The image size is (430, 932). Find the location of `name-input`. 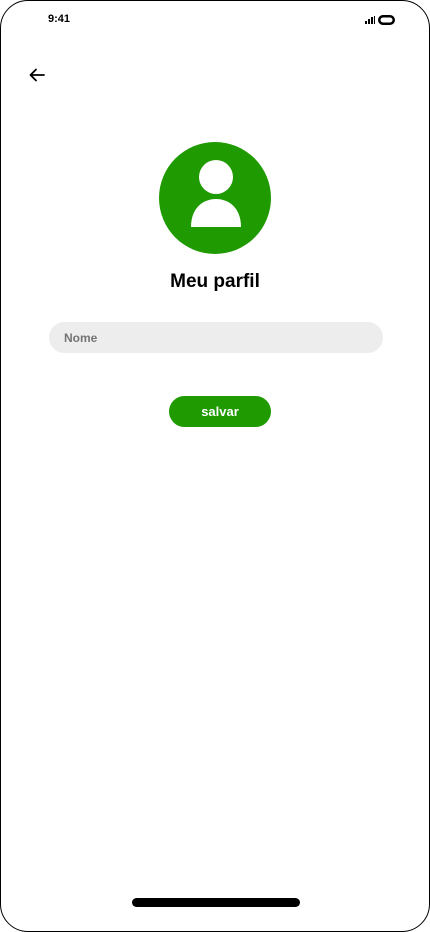

name-input is located at coordinates (216, 337).